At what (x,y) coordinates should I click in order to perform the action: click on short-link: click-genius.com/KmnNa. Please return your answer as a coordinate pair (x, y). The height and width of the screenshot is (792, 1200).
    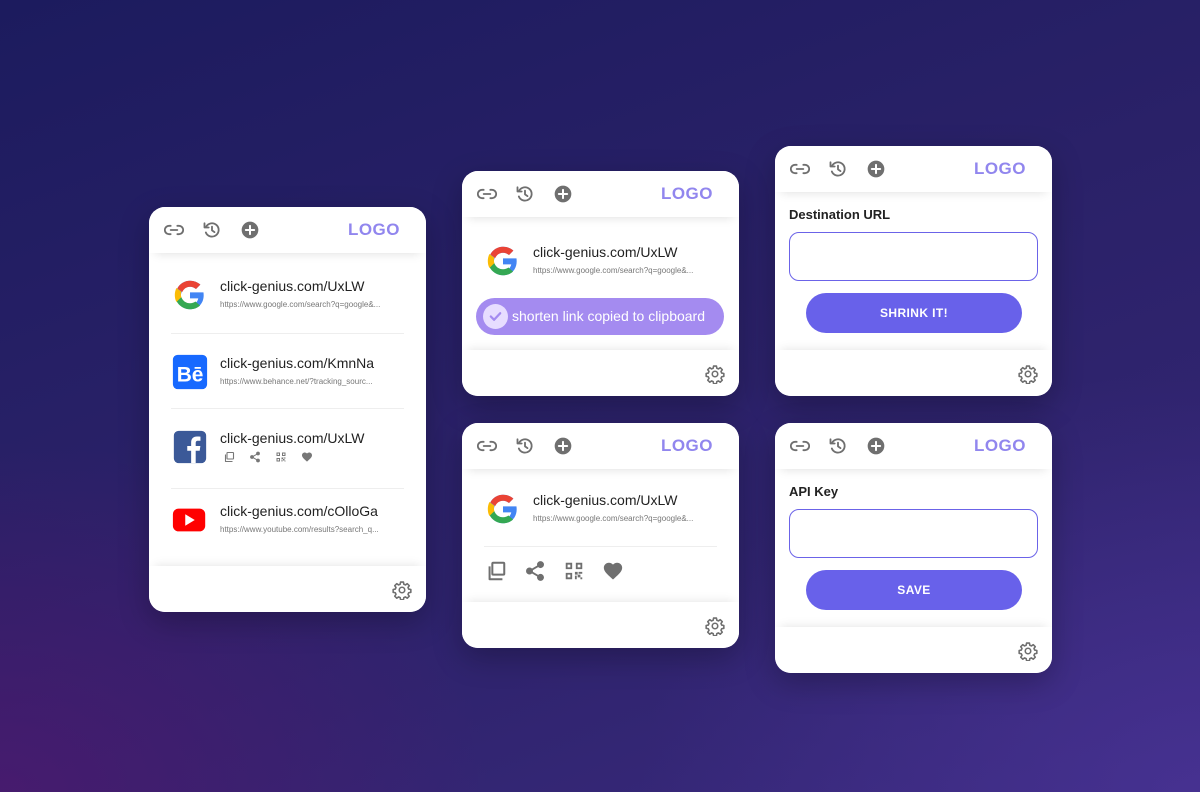
    Looking at the image, I should click on (297, 363).